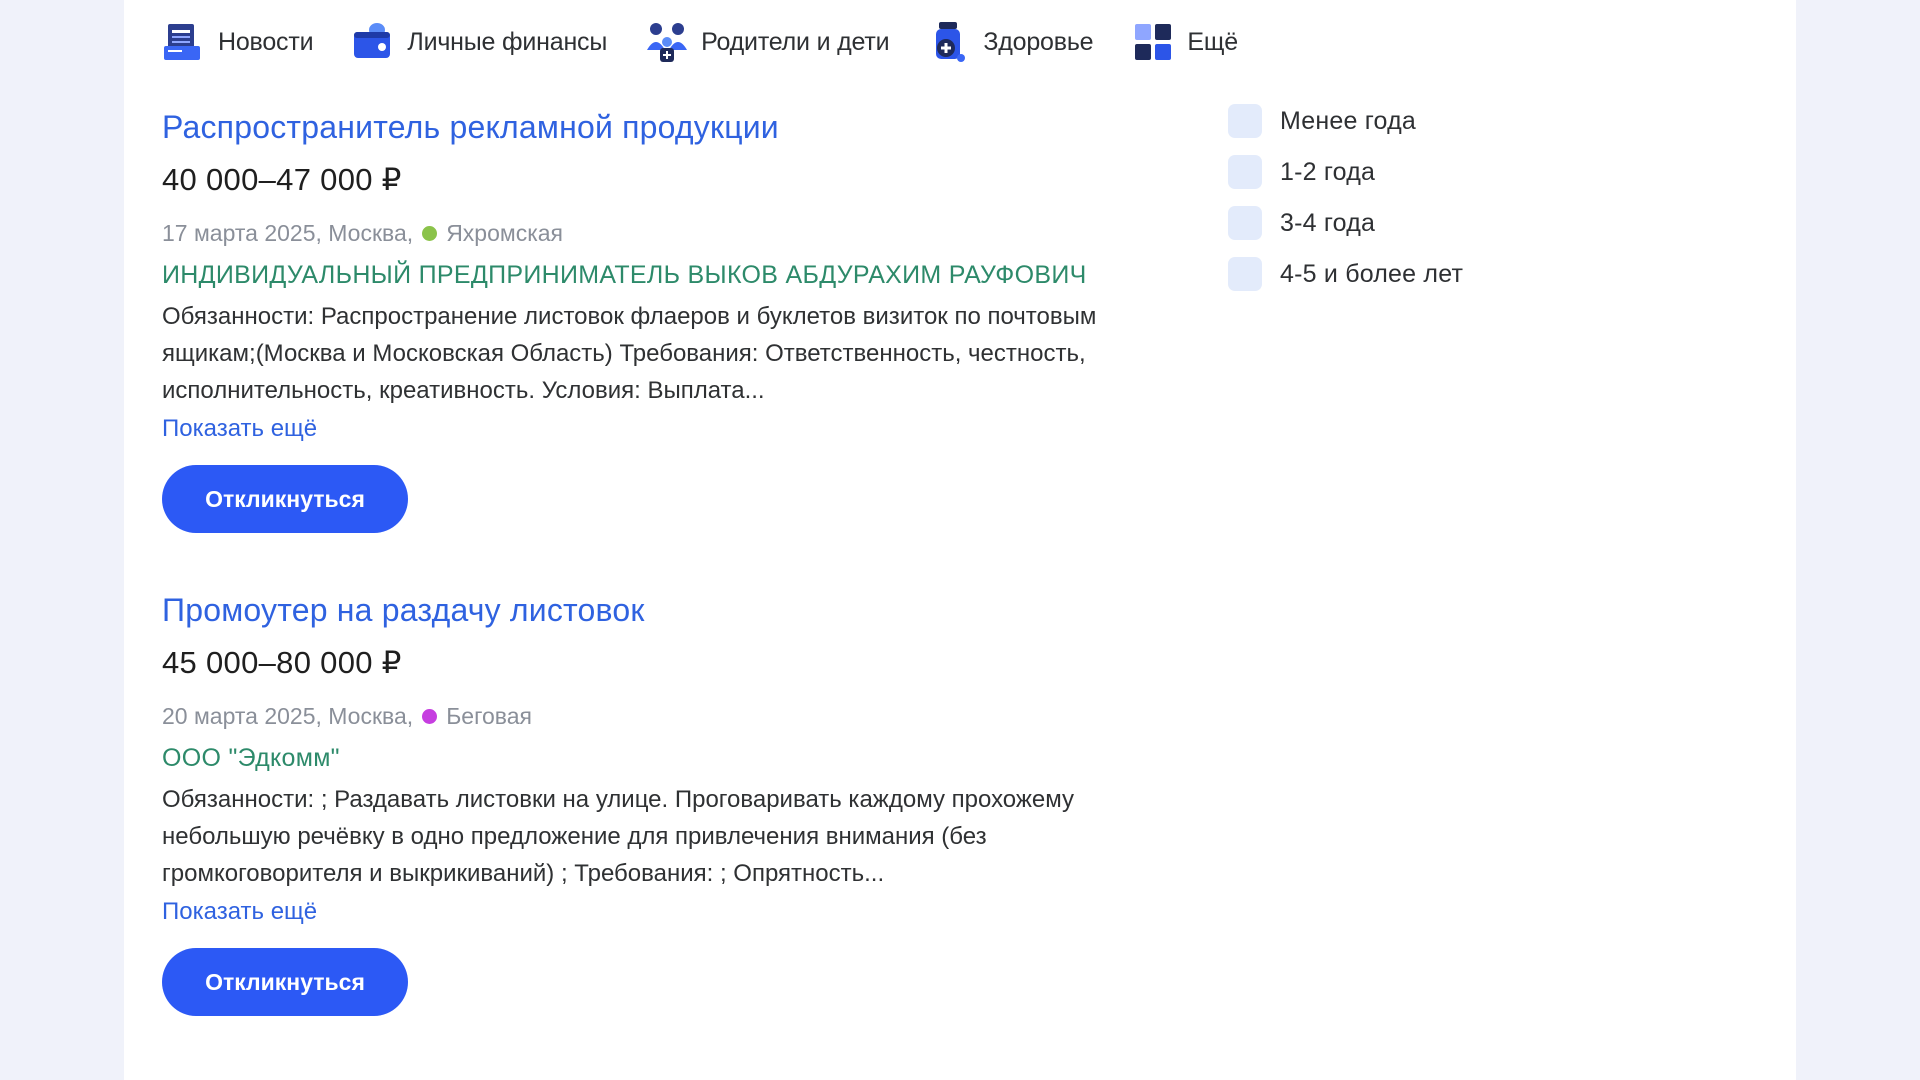  Describe the element at coordinates (288, 716) in the screenshot. I see `vacancy-date-city: 20 марта 2025, Москва,` at that location.